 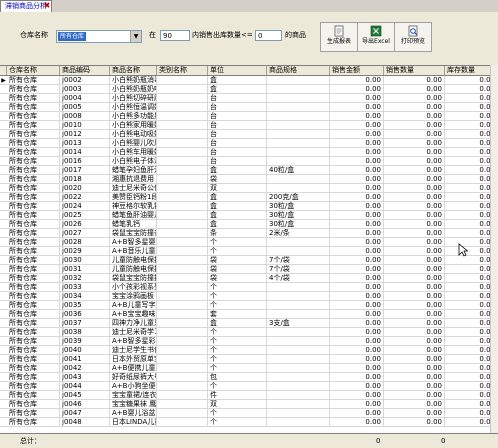 I want to click on table-row: 所有仓库 j0025 蜡笔鱼肝油婴儿盒 30粒/盒 0.00 0.00 0.00, so click(x=249, y=215).